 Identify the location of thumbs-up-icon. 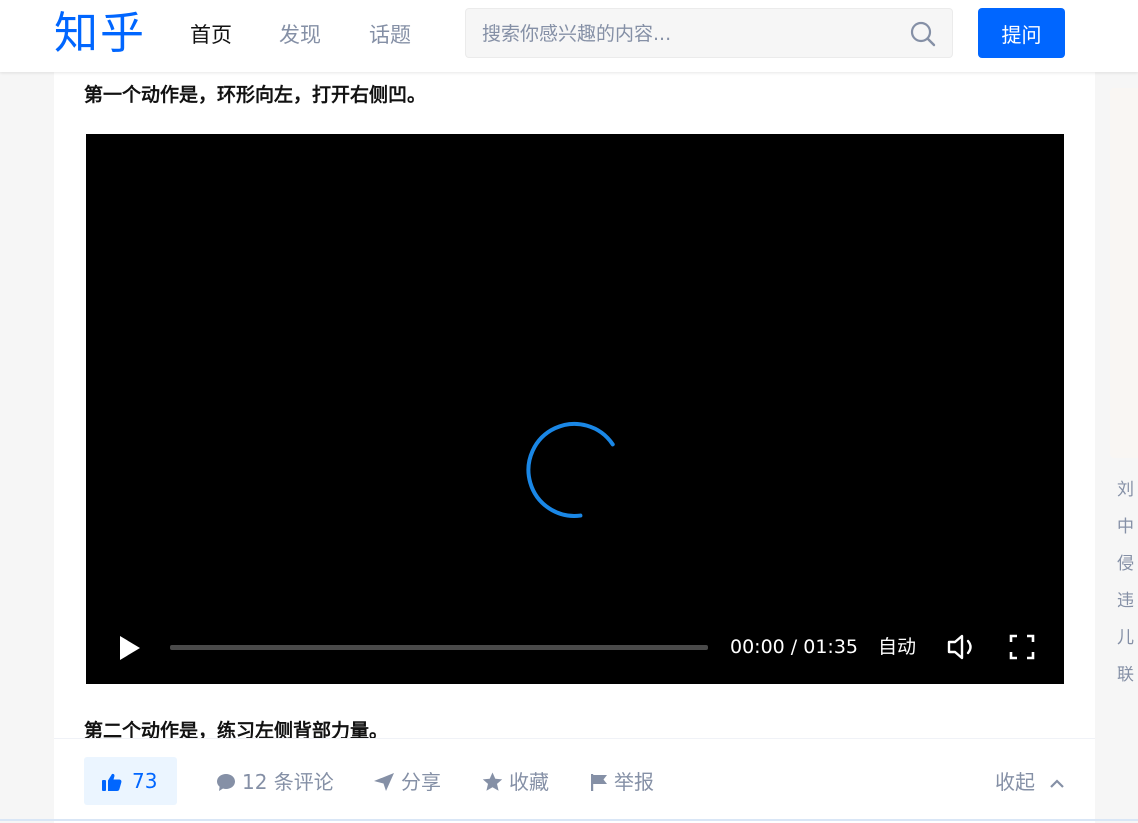
(112, 782).